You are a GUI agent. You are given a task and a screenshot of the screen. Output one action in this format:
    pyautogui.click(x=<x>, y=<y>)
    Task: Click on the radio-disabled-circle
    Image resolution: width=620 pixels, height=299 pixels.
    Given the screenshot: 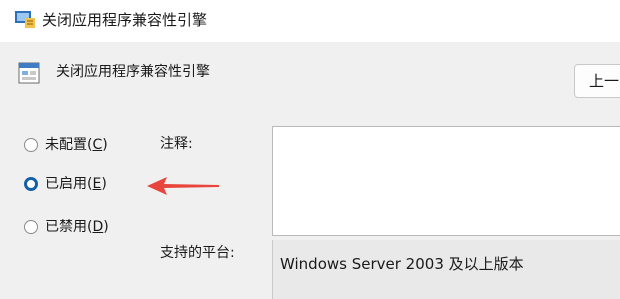 What is the action you would take?
    pyautogui.click(x=31, y=227)
    